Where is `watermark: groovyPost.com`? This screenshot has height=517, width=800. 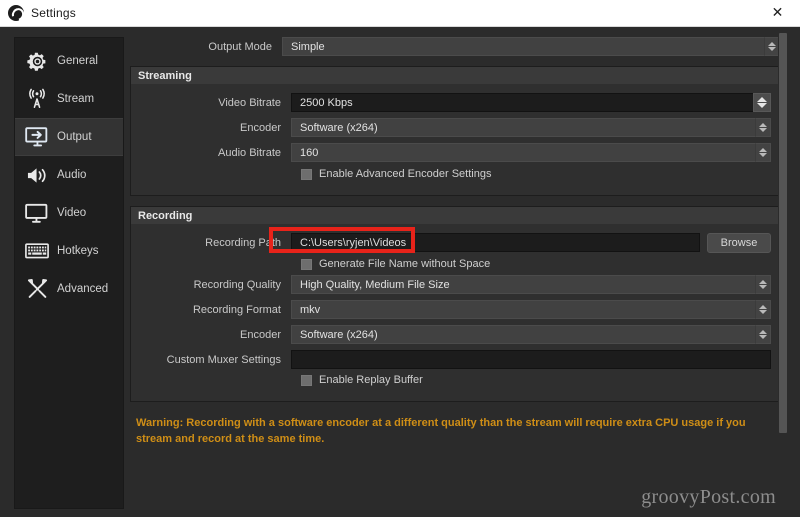
watermark: groovyPost.com is located at coordinates (708, 497).